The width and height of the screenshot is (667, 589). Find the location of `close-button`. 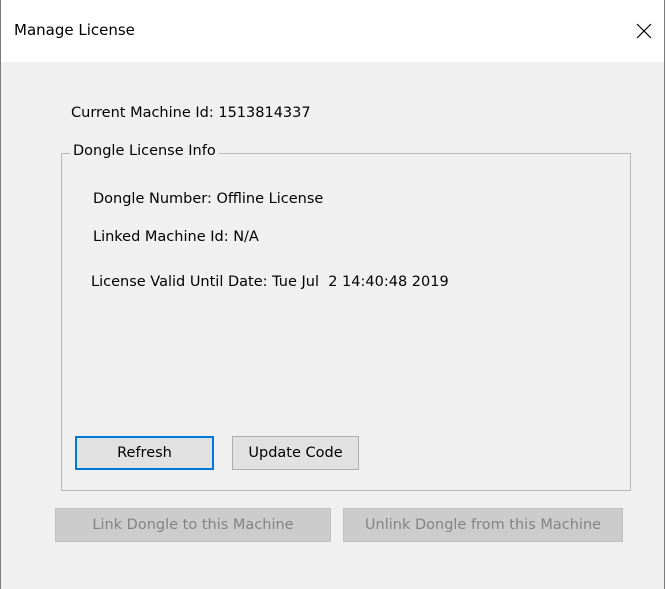

close-button is located at coordinates (644, 31).